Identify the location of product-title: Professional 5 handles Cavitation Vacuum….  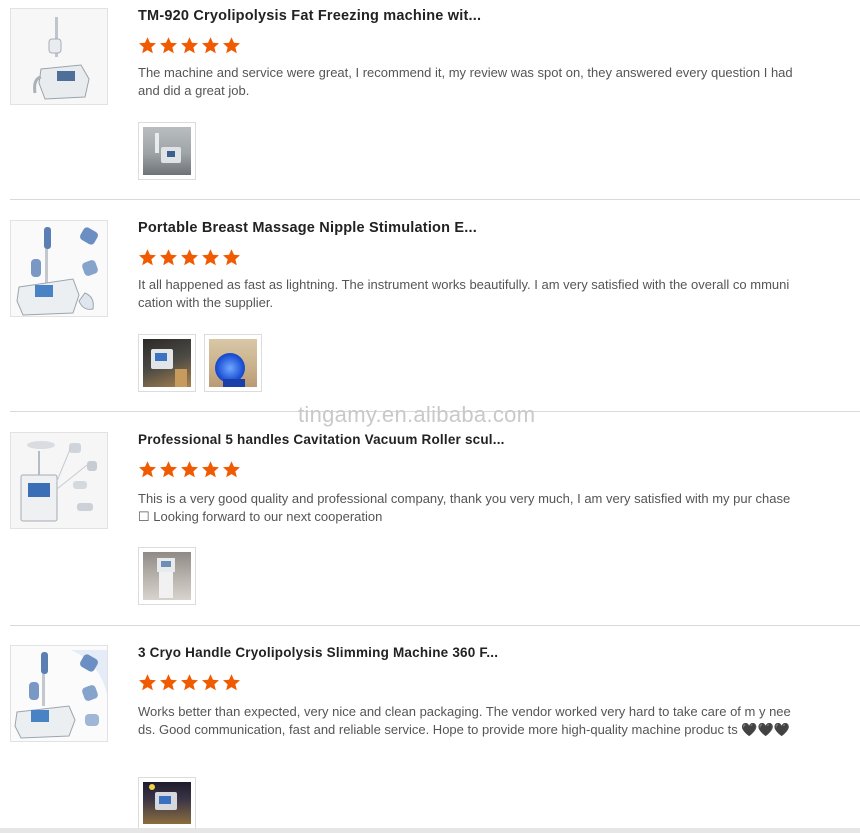
(321, 439).